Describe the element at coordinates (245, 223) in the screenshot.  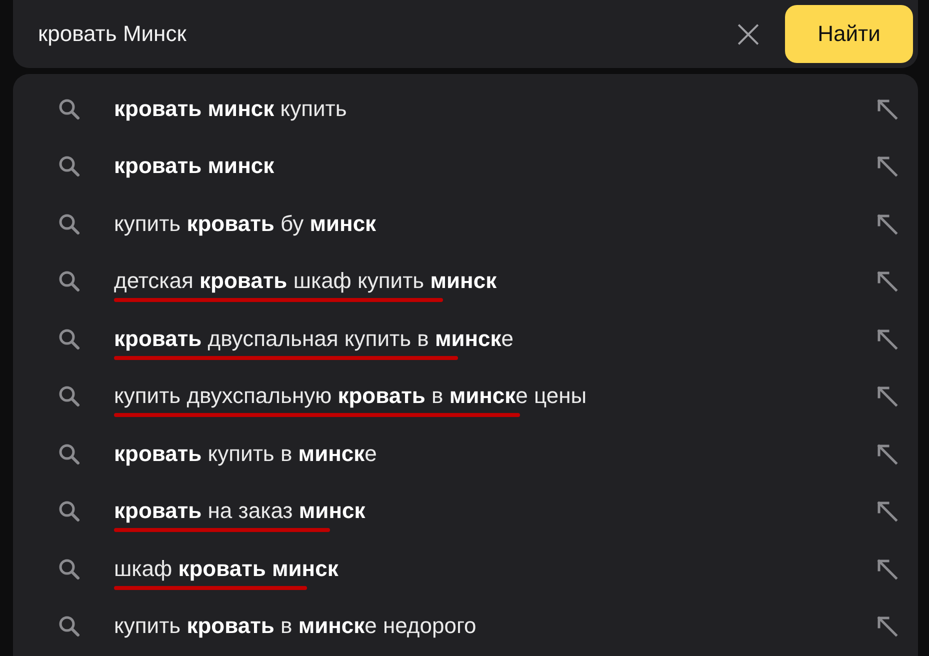
I see `suggestion-text: купить кровать бу минск` at that location.